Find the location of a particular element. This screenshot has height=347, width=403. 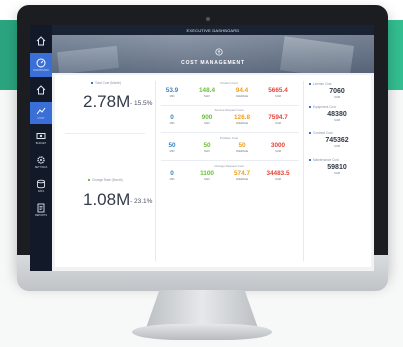

max-metric: 148.4 MAX is located at coordinates (207, 92).